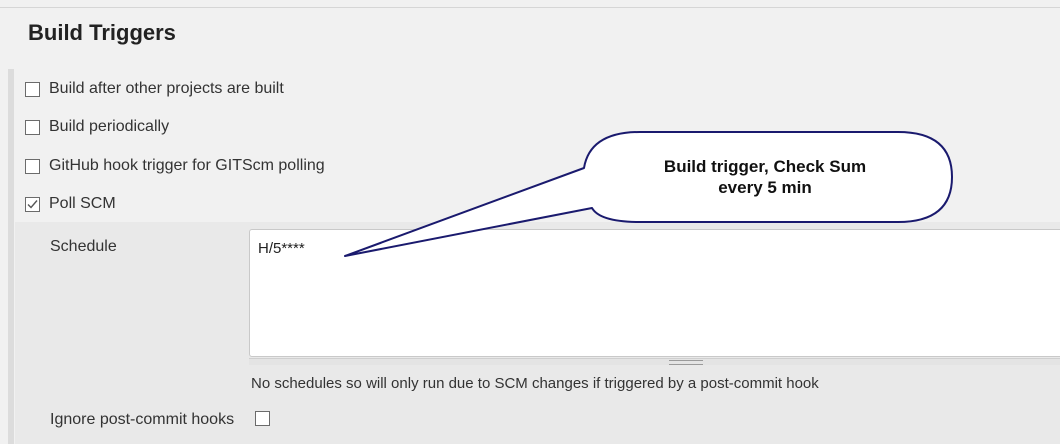 The image size is (1060, 444). I want to click on trigger-github-hook: GitHub hook trigger for GITScm polling, so click(175, 166).